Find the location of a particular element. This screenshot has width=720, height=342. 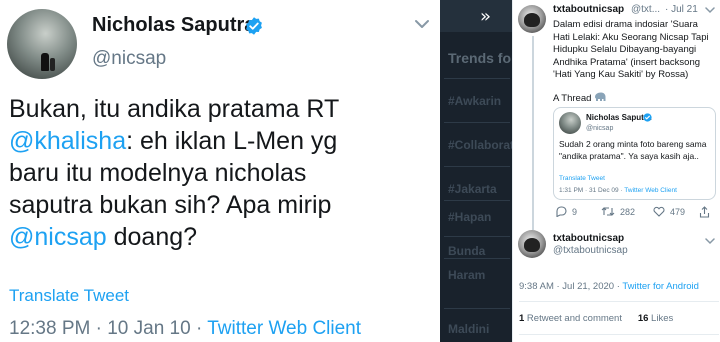

tweet-date: · Jul 21 is located at coordinates (681, 9).